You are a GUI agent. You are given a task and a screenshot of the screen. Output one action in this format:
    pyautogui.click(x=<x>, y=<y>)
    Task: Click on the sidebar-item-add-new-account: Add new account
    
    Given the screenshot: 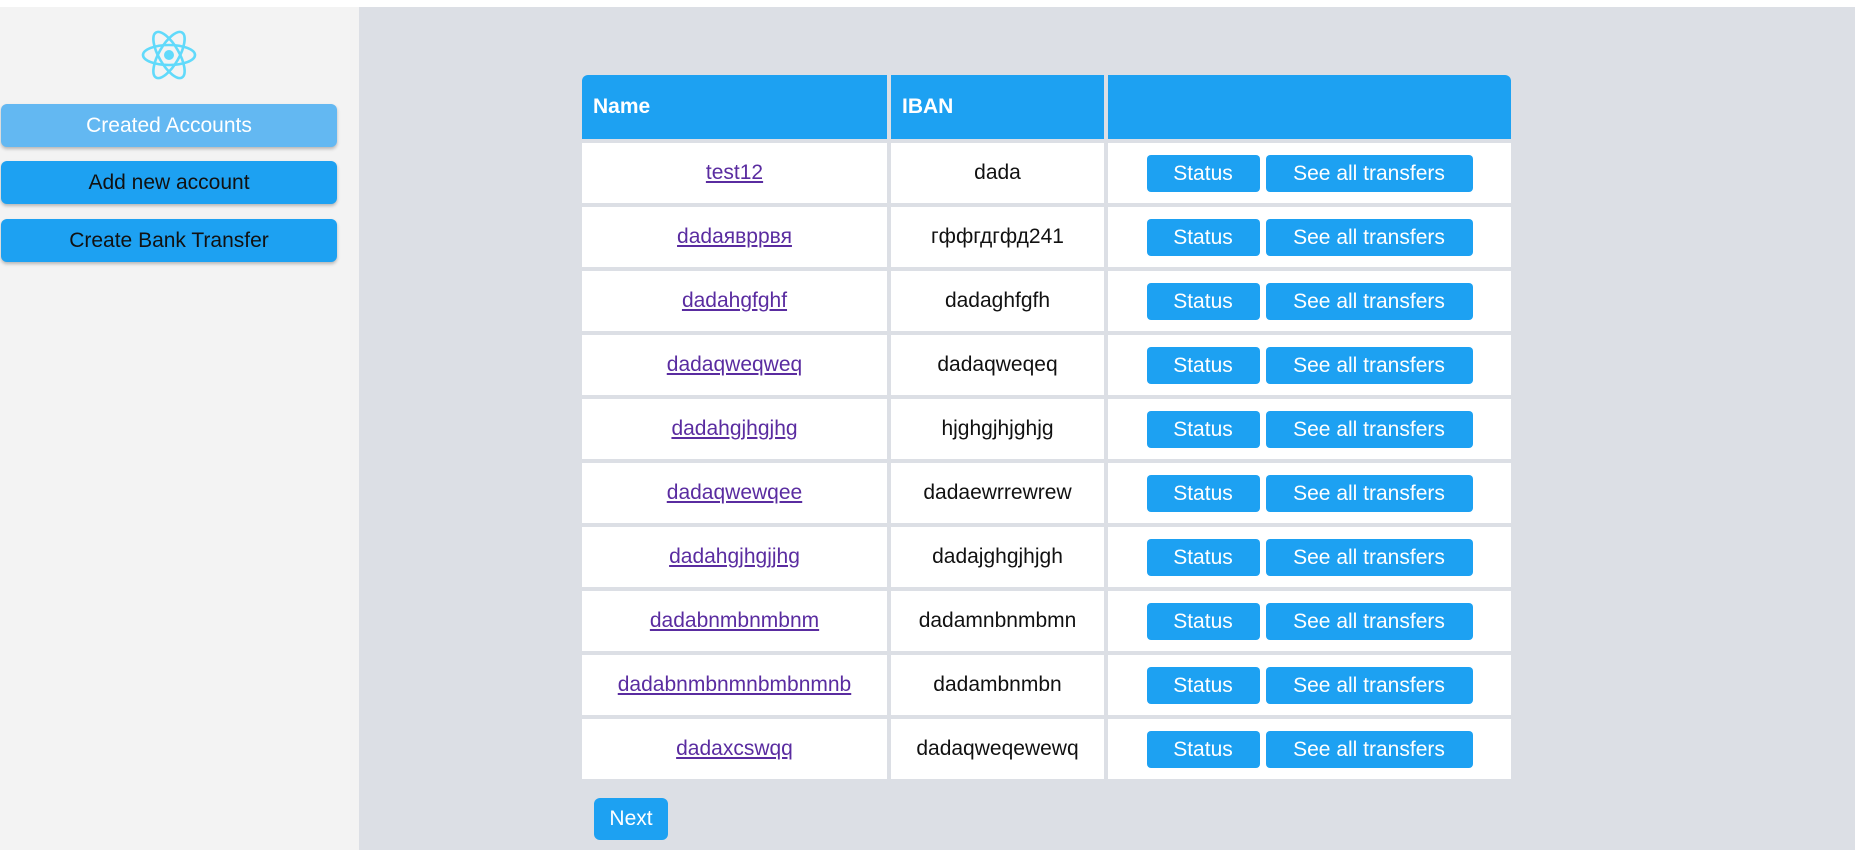 What is the action you would take?
    pyautogui.click(x=169, y=182)
    